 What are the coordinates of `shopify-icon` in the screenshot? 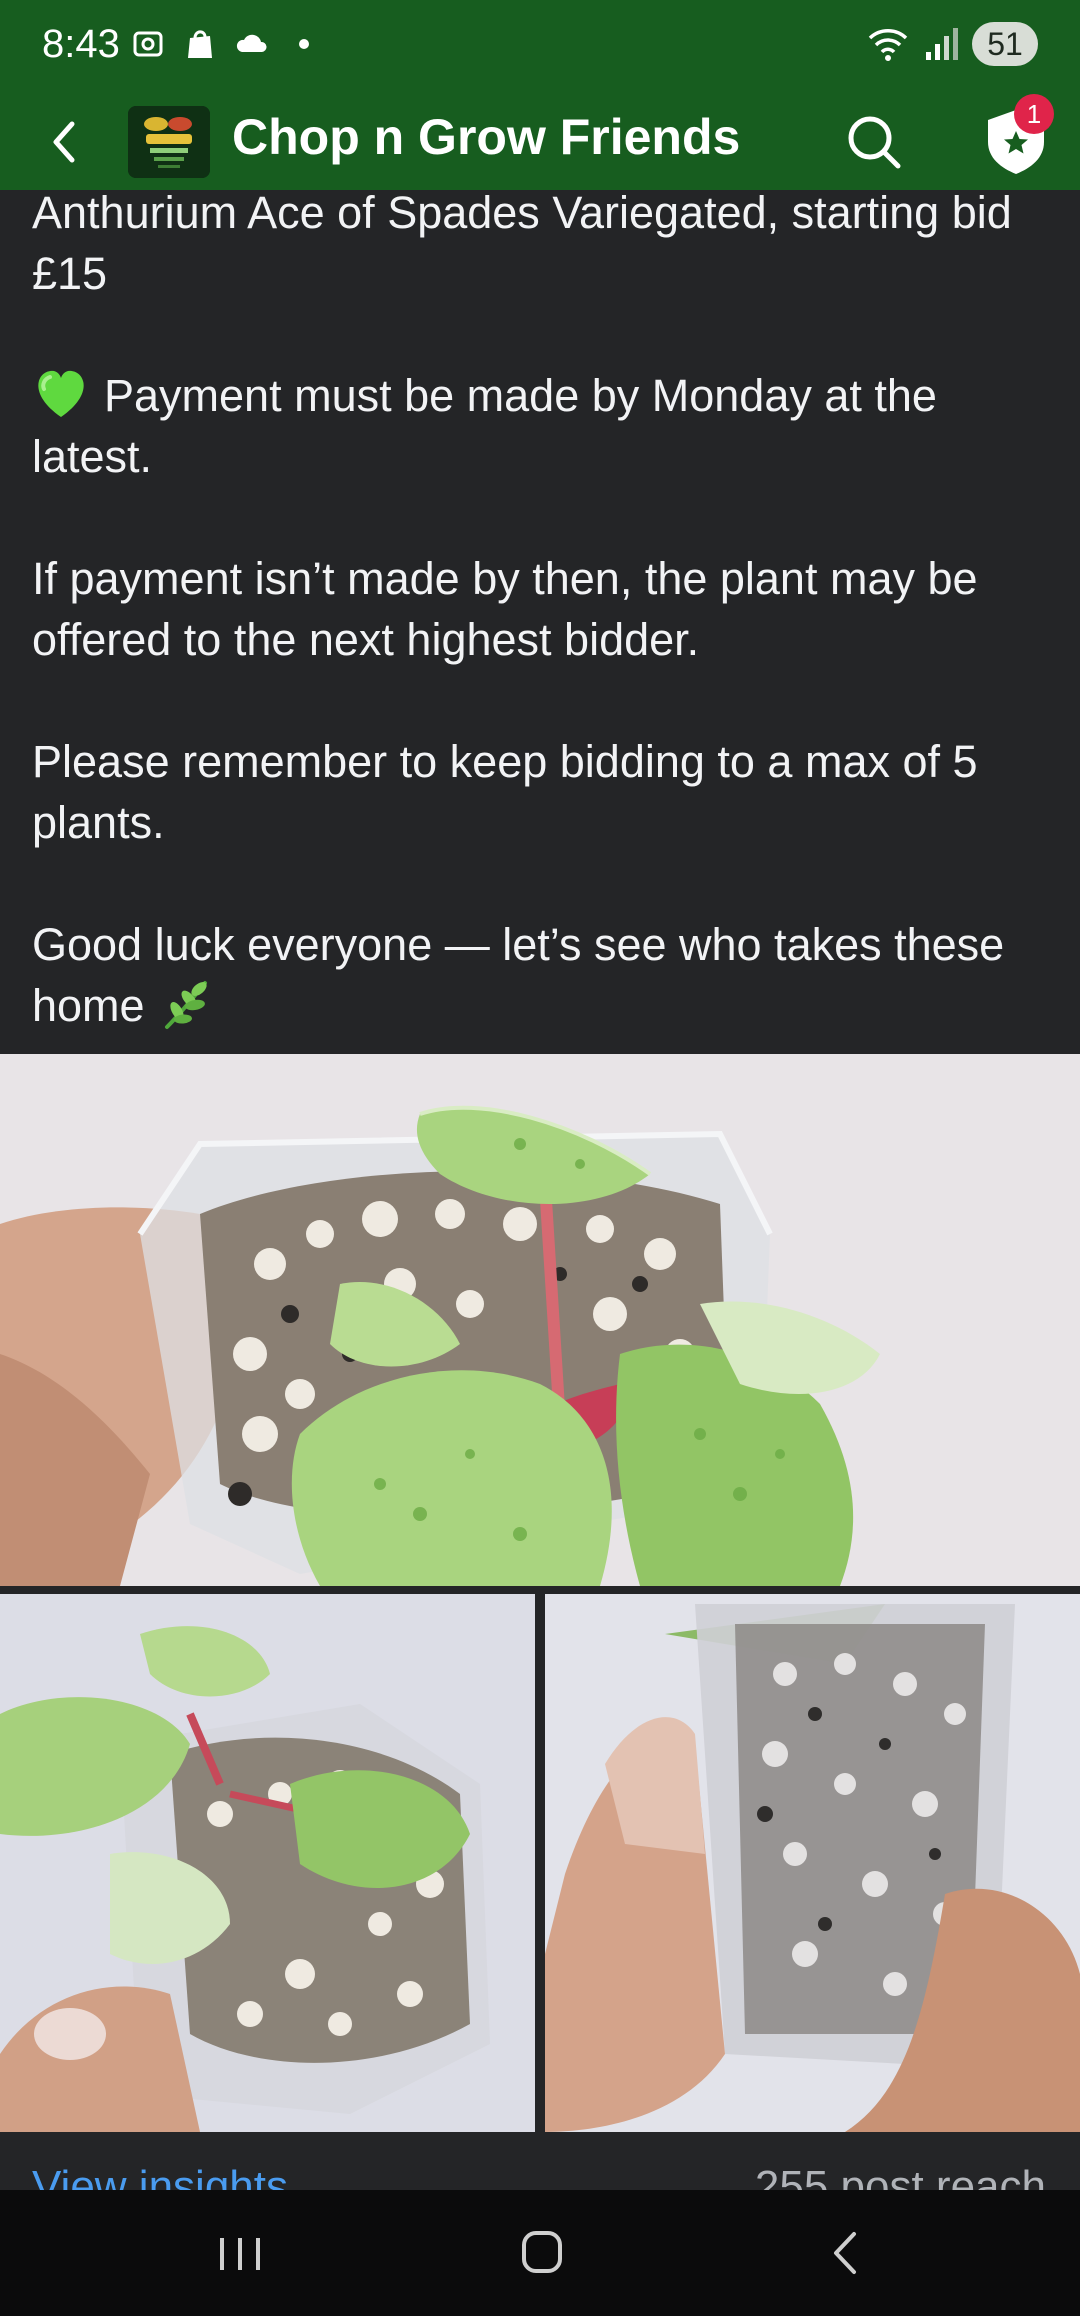 It's located at (200, 44).